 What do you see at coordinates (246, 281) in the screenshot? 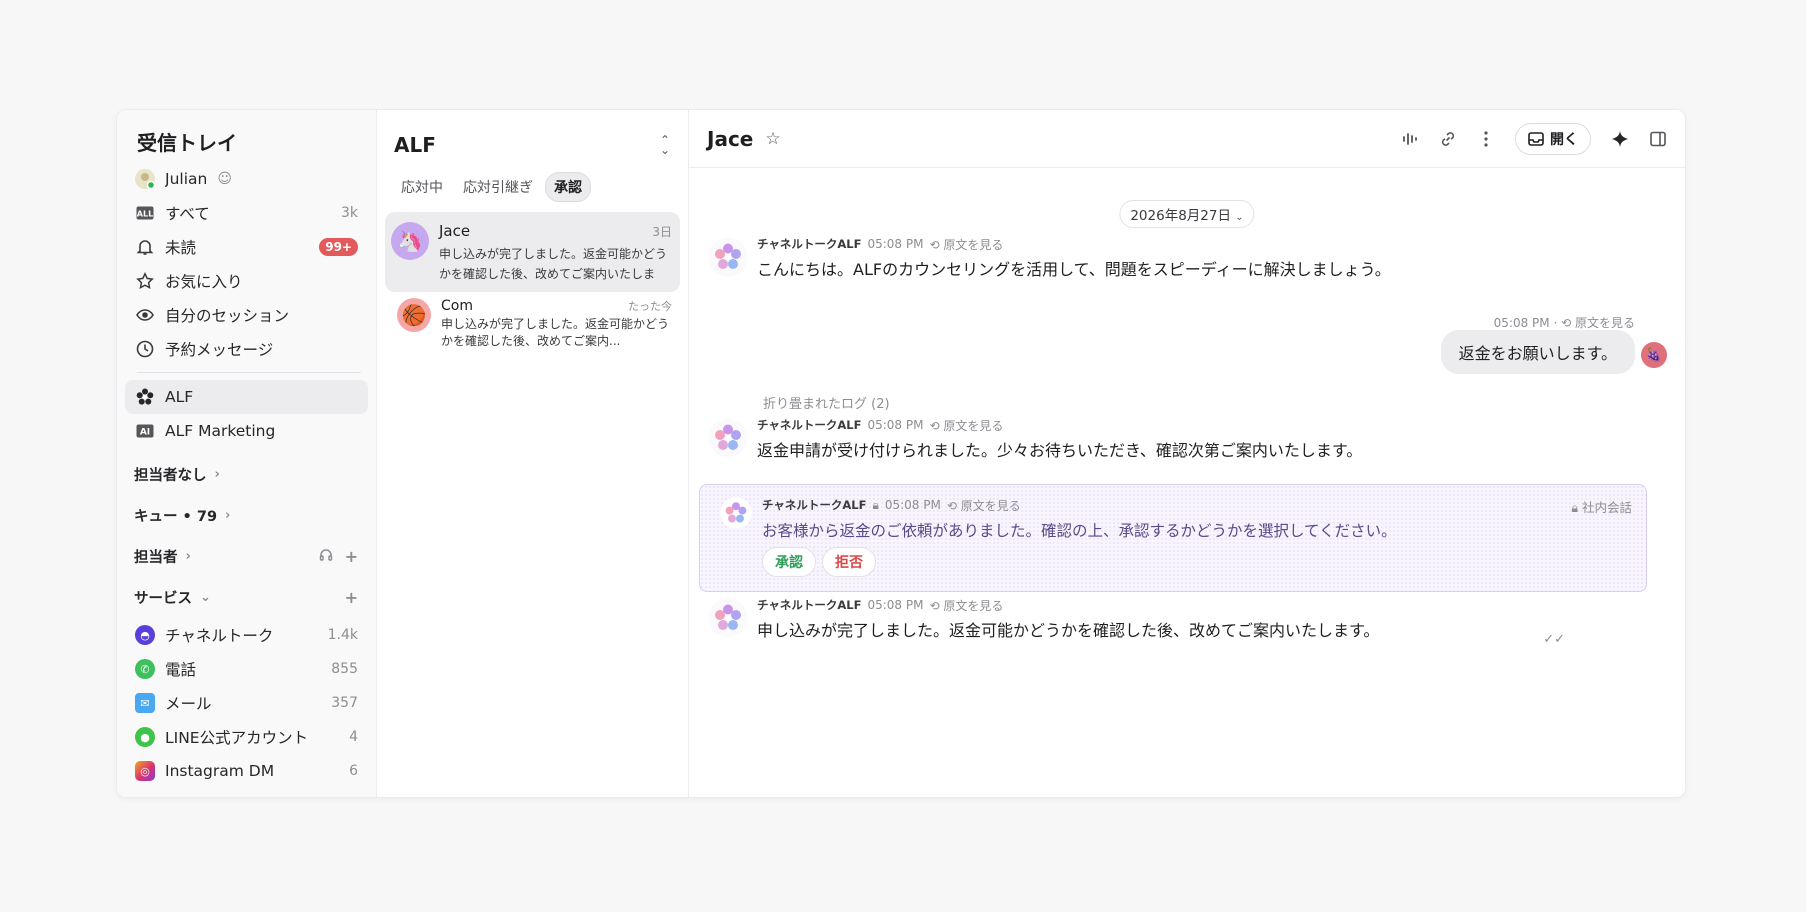
I see `sidebar-item-favorites: お気に入り` at bounding box center [246, 281].